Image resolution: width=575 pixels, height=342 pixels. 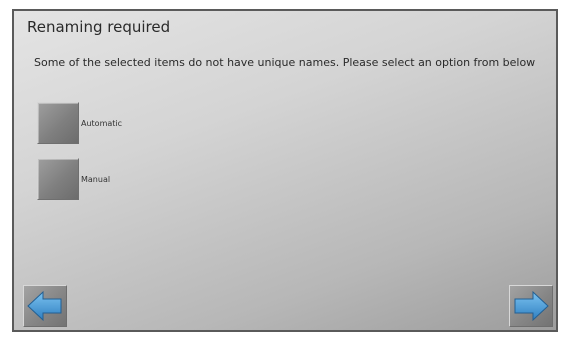 I want to click on arrow-right-icon, so click(x=531, y=306).